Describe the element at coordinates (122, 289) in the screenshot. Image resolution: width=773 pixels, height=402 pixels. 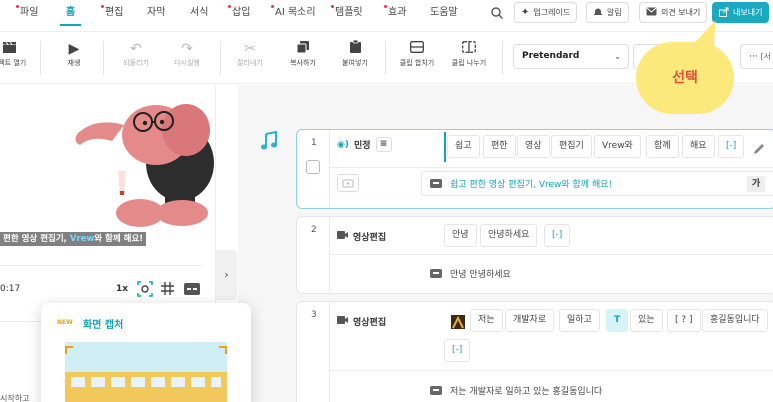
I see `playback-speed: 1x` at that location.